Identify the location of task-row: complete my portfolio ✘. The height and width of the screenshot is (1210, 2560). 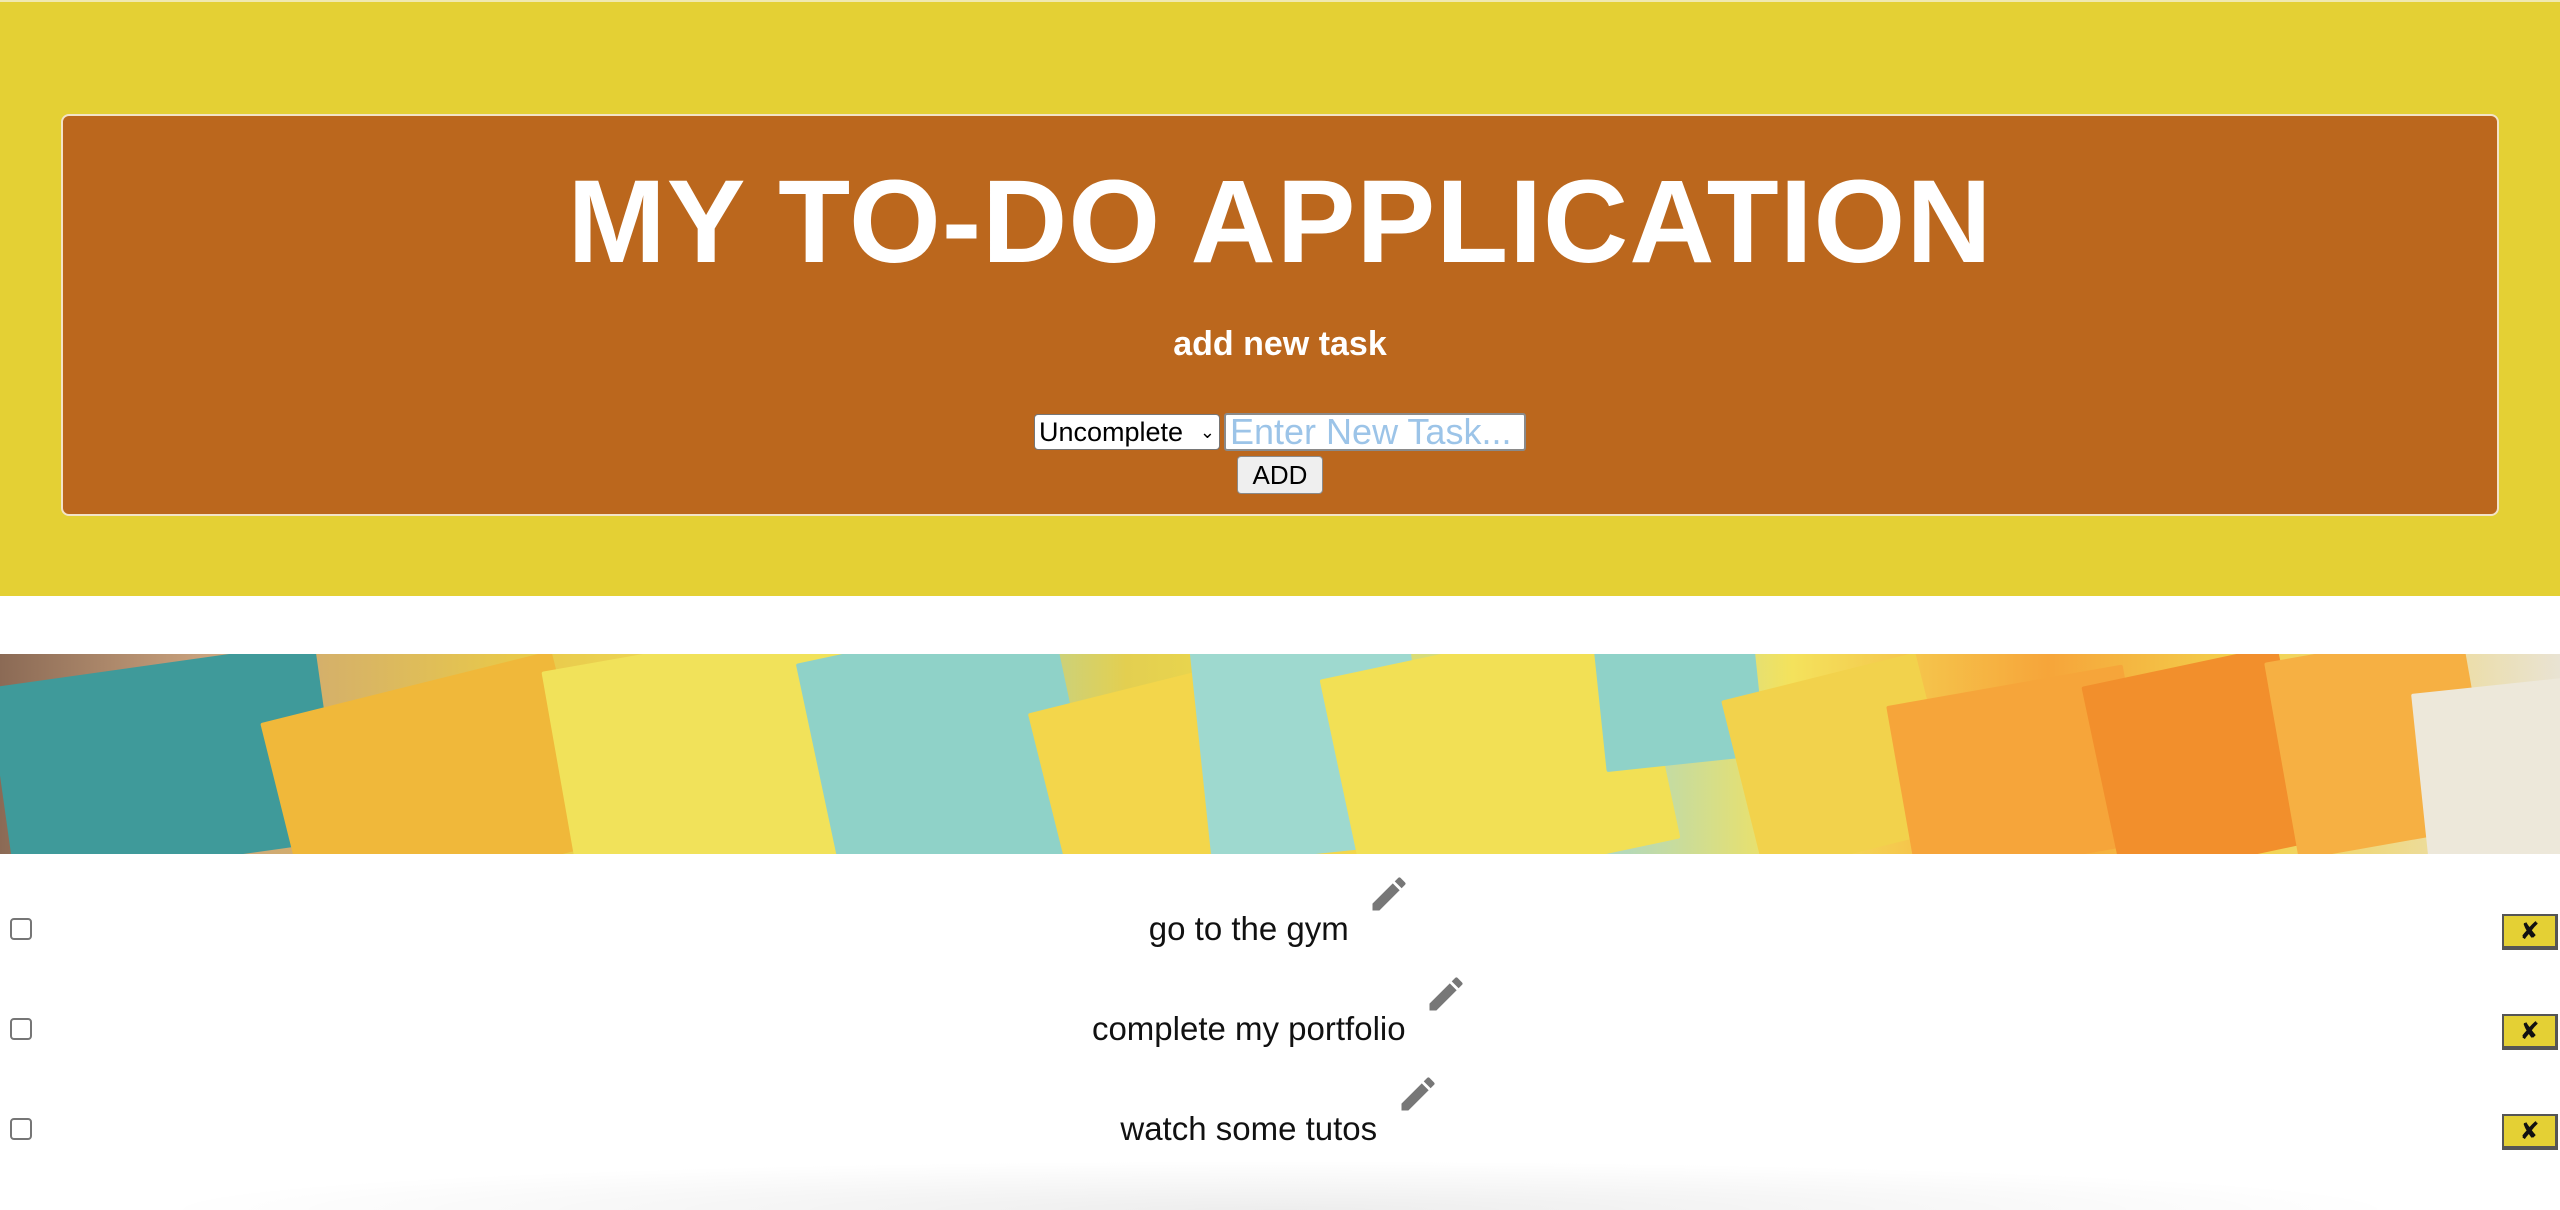
(1280, 1033).